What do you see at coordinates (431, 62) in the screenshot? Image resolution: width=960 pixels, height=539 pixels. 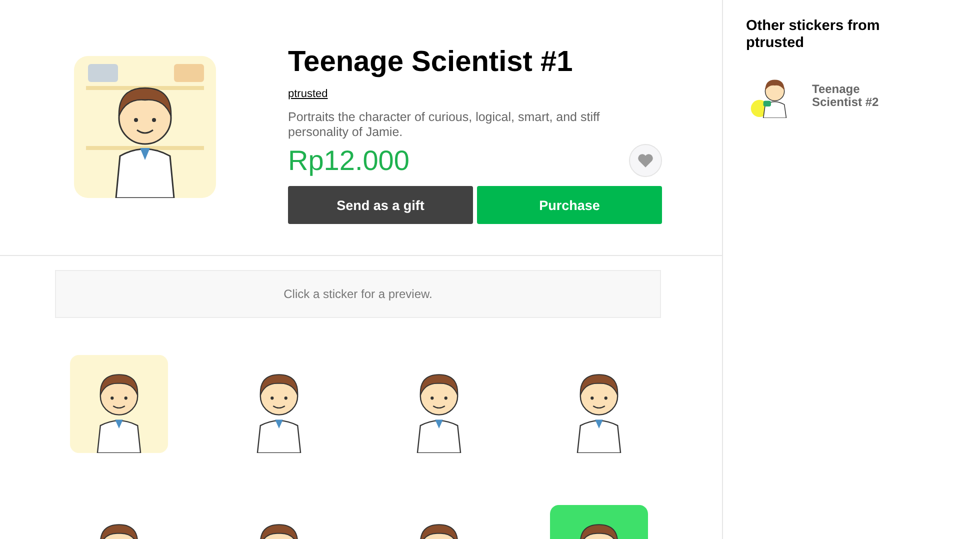 I see `sticker-title: Teenage Scientist #1` at bounding box center [431, 62].